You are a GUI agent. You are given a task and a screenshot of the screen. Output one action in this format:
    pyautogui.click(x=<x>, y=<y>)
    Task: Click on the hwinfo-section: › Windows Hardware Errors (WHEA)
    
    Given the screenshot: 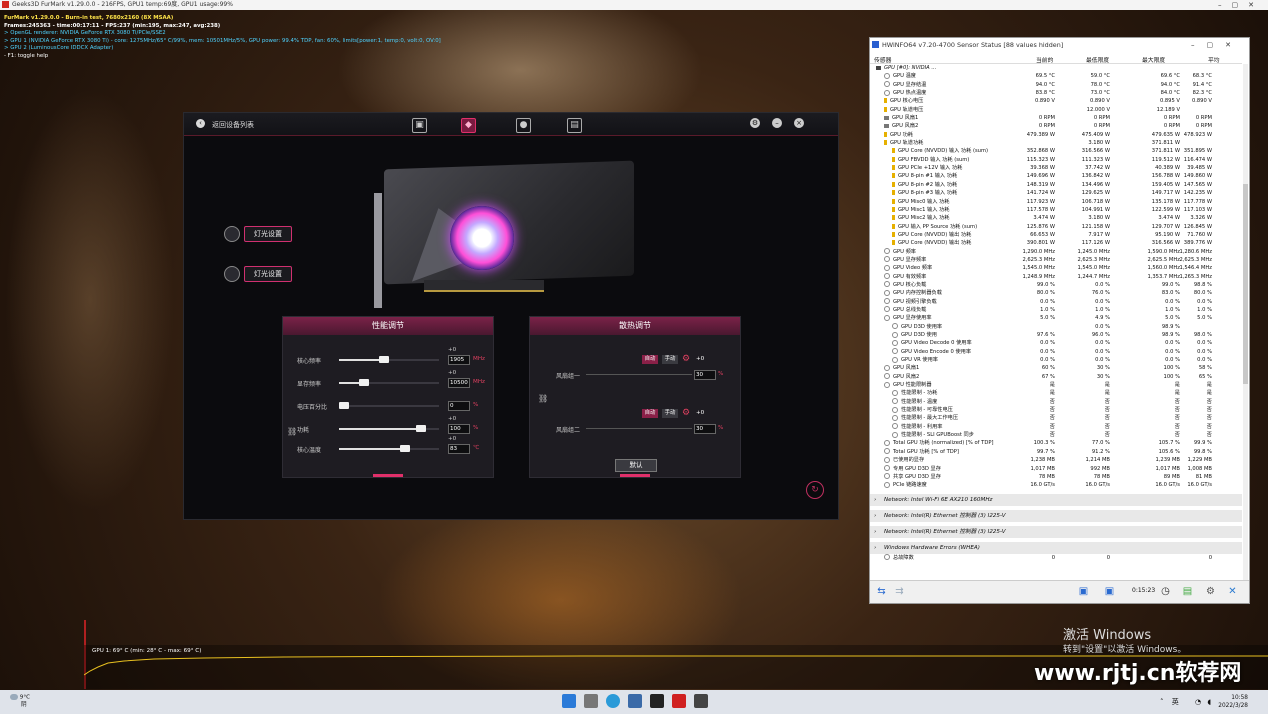 What is the action you would take?
    pyautogui.click(x=1056, y=547)
    